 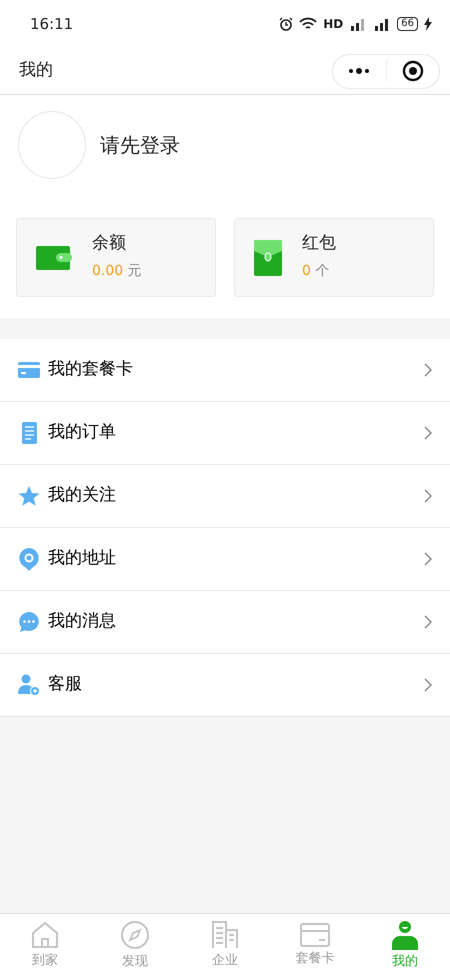 What do you see at coordinates (225, 934) in the screenshot?
I see `building-icon` at bounding box center [225, 934].